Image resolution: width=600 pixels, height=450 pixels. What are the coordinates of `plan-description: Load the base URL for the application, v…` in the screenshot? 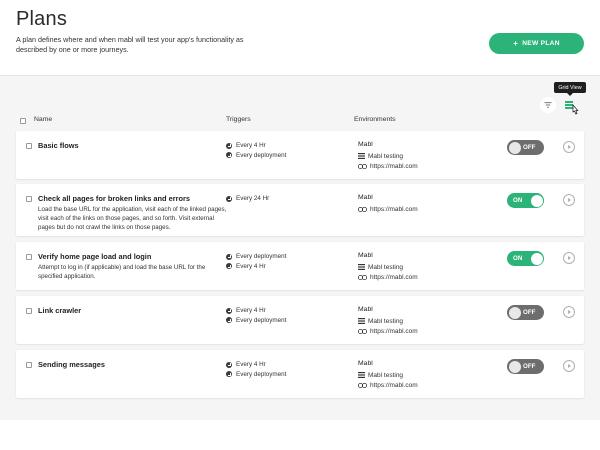 It's located at (132, 219).